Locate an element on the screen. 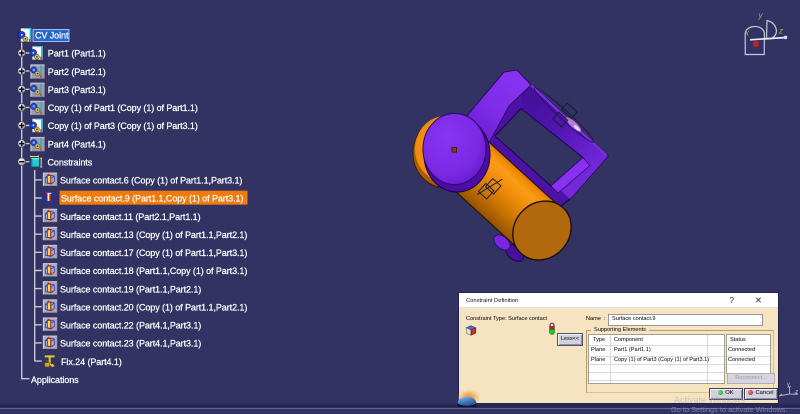  svg-text:Surface contact.22 (Part4.1,Pa: Surface contact.22 (Part4.1,Part3.1) is located at coordinates (130, 326).